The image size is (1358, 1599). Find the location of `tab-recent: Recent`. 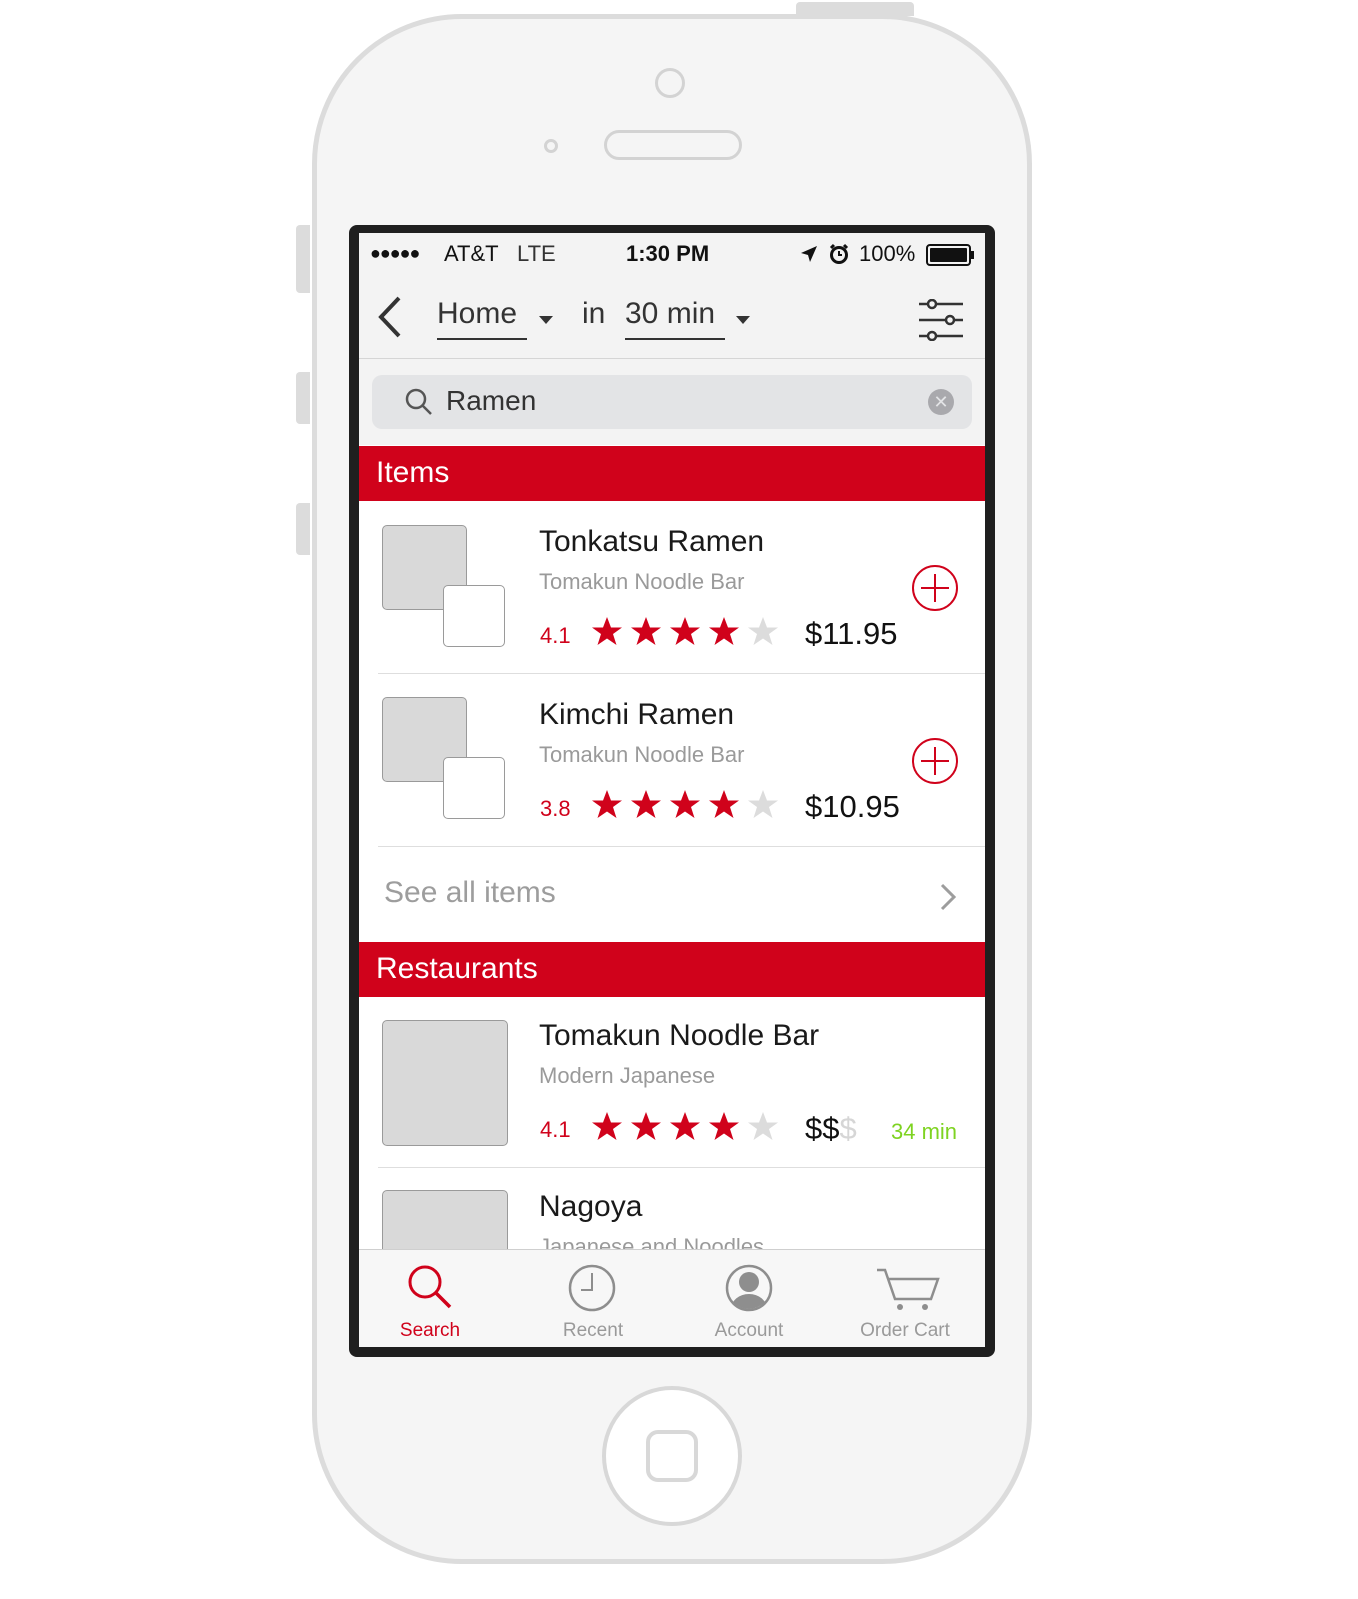

tab-recent: Recent is located at coordinates (593, 1298).